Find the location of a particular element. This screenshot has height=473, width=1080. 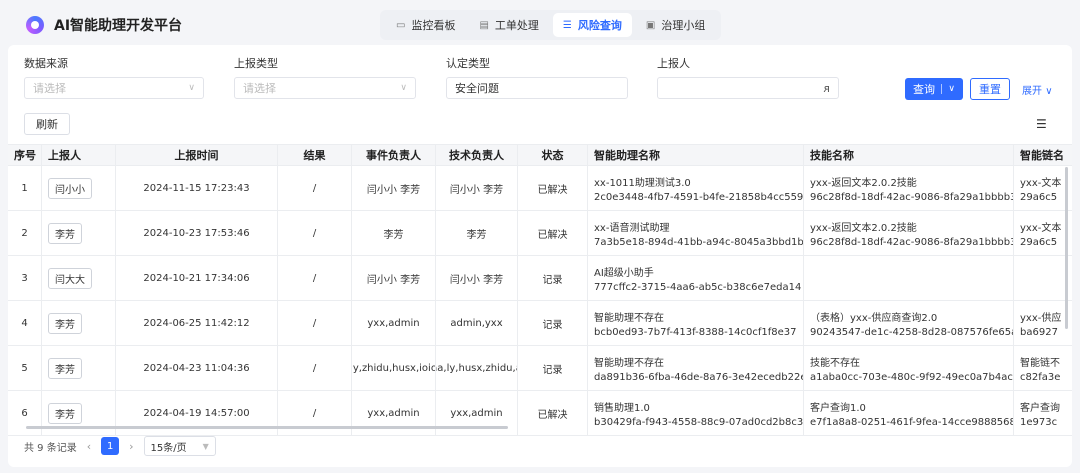

user-search-icon: ᴙ is located at coordinates (826, 88).